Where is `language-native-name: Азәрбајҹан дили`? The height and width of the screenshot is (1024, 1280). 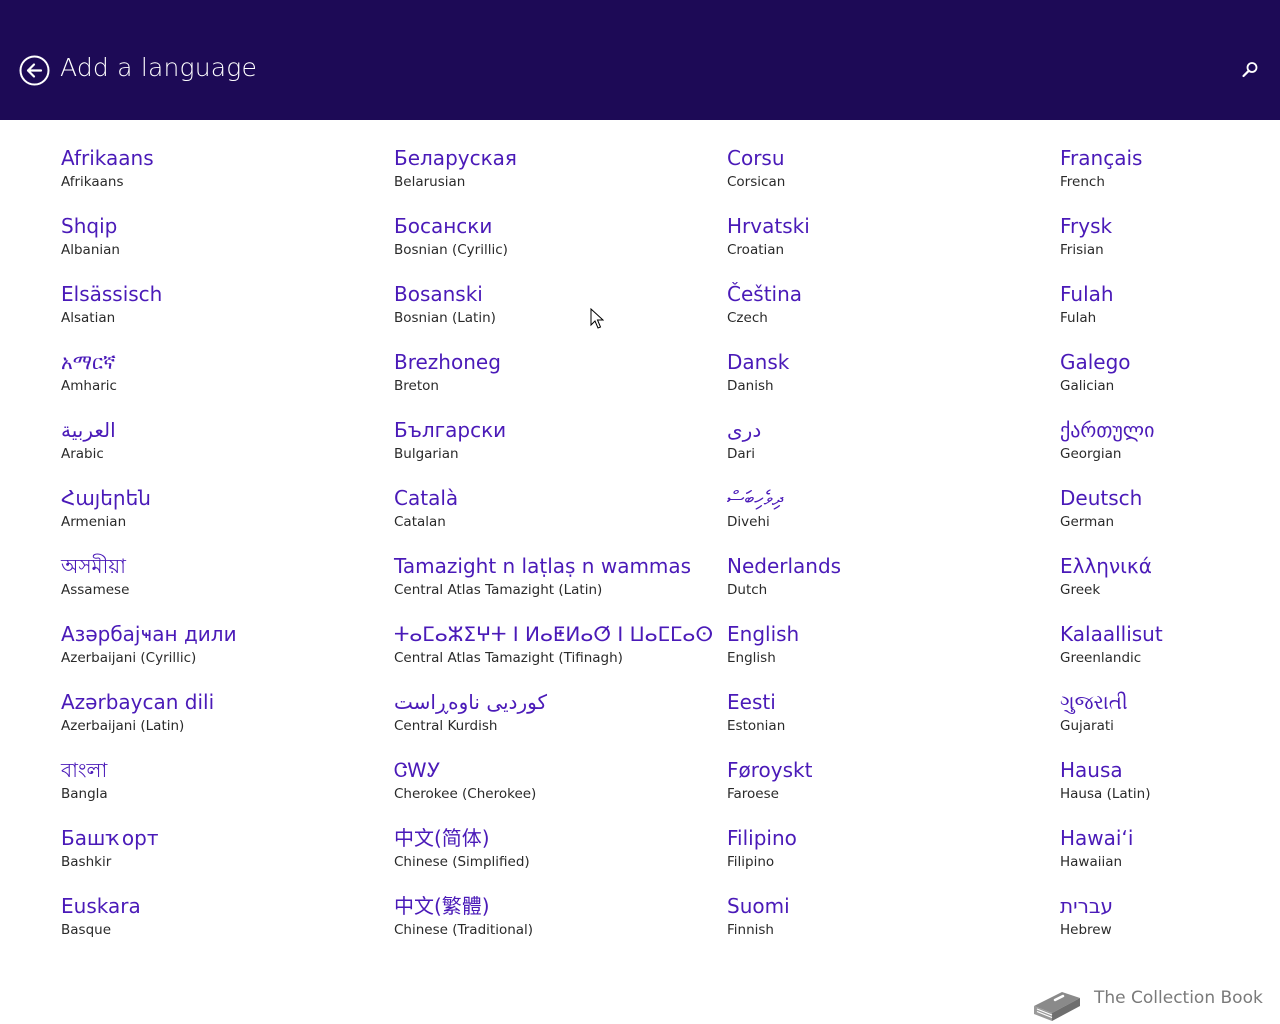 language-native-name: Азәрбајҹан дили is located at coordinates (149, 634).